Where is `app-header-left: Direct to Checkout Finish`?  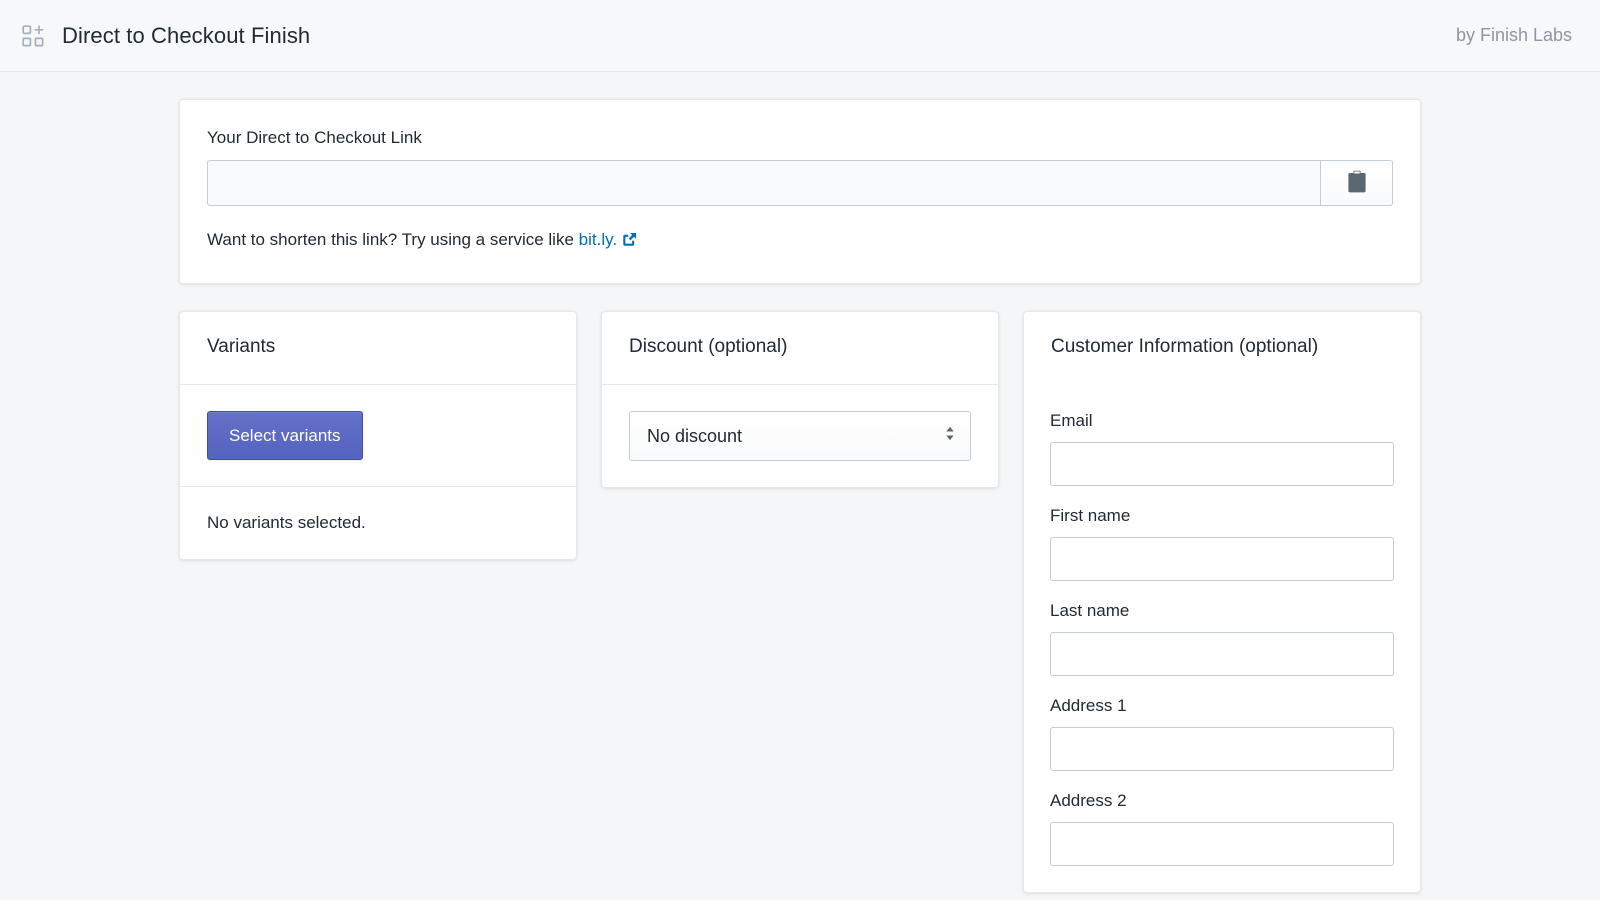 app-header-left: Direct to Checkout Finish is located at coordinates (166, 35).